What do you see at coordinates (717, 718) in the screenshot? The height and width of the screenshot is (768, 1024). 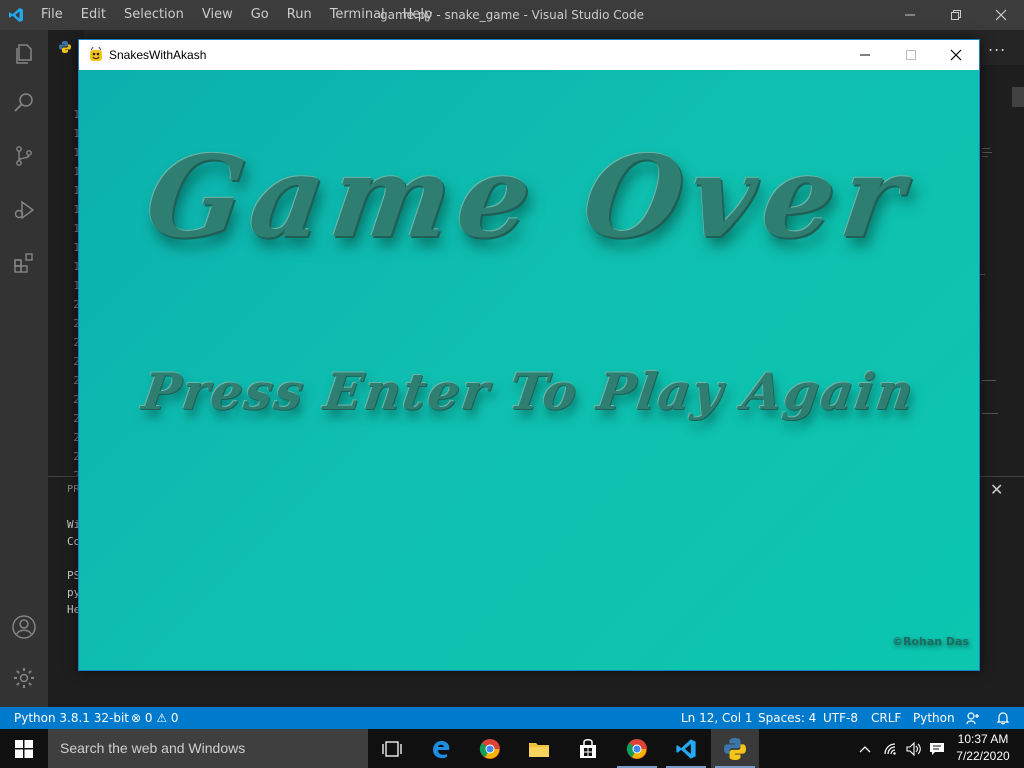 I see `cursor-position: Ln 12, Col 1` at bounding box center [717, 718].